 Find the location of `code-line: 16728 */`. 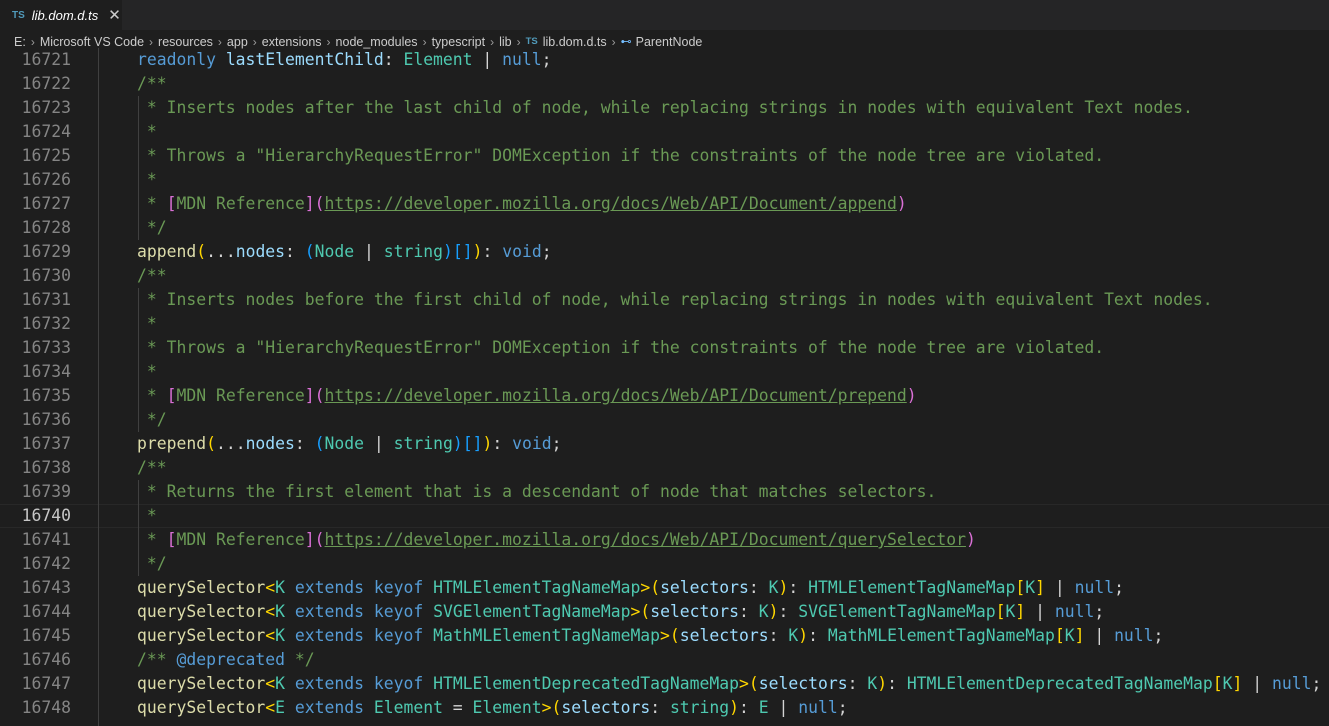

code-line: 16728 */ is located at coordinates (664, 228).